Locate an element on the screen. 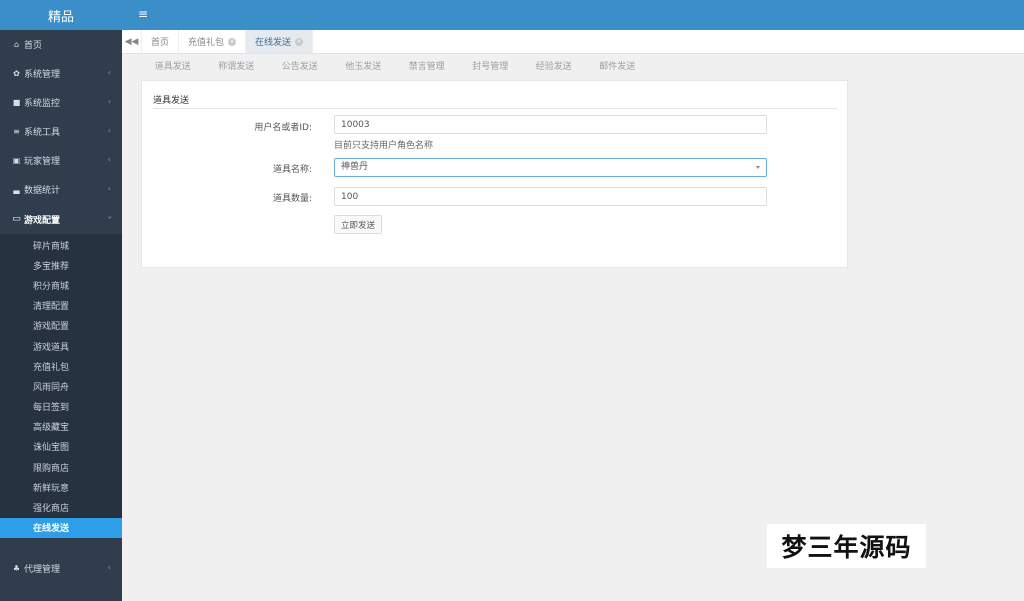 The height and width of the screenshot is (601, 1024). watermark: 梦三年源码 is located at coordinates (846, 546).